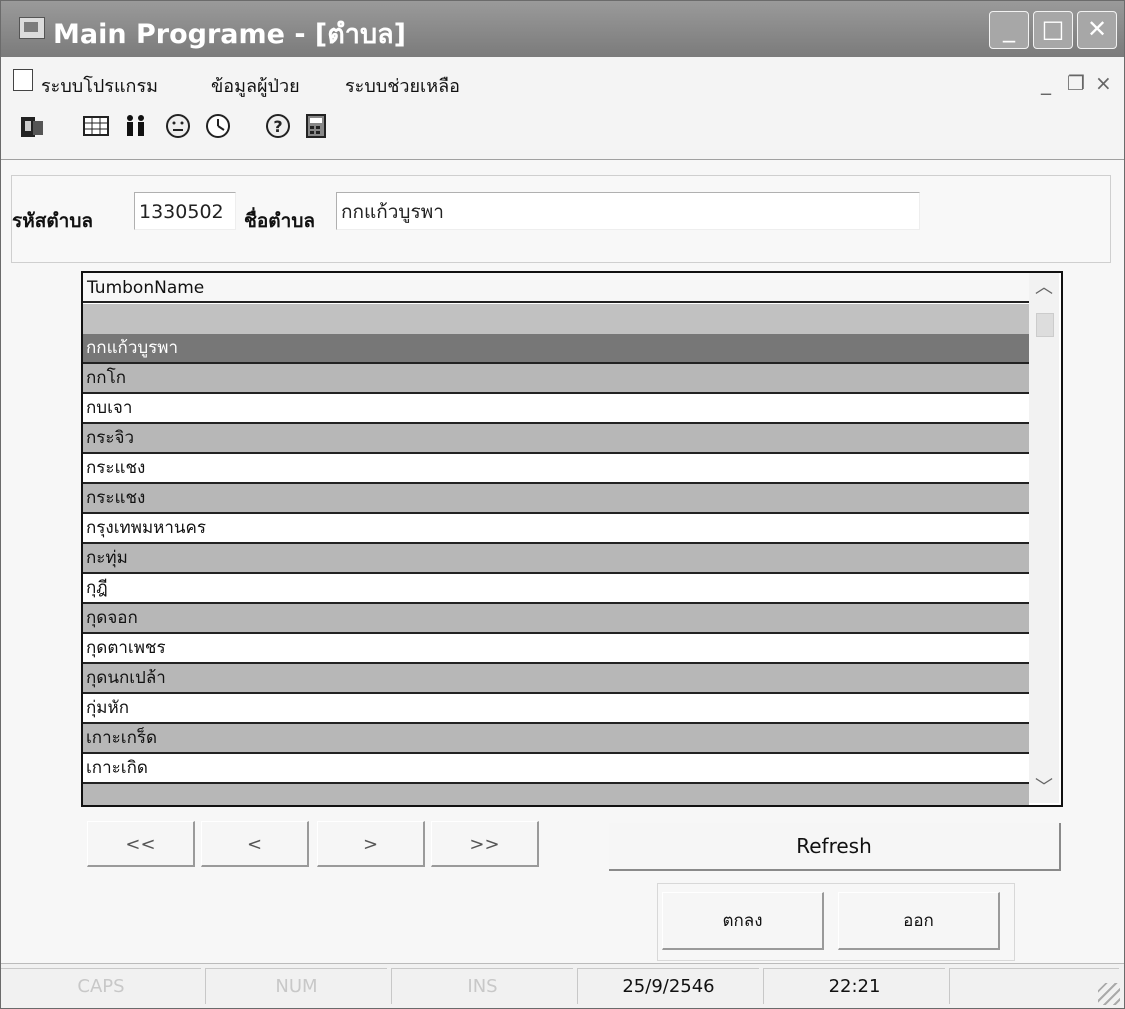  What do you see at coordinates (668, 986) in the screenshot?
I see `status-date: 25/9/2546` at bounding box center [668, 986].